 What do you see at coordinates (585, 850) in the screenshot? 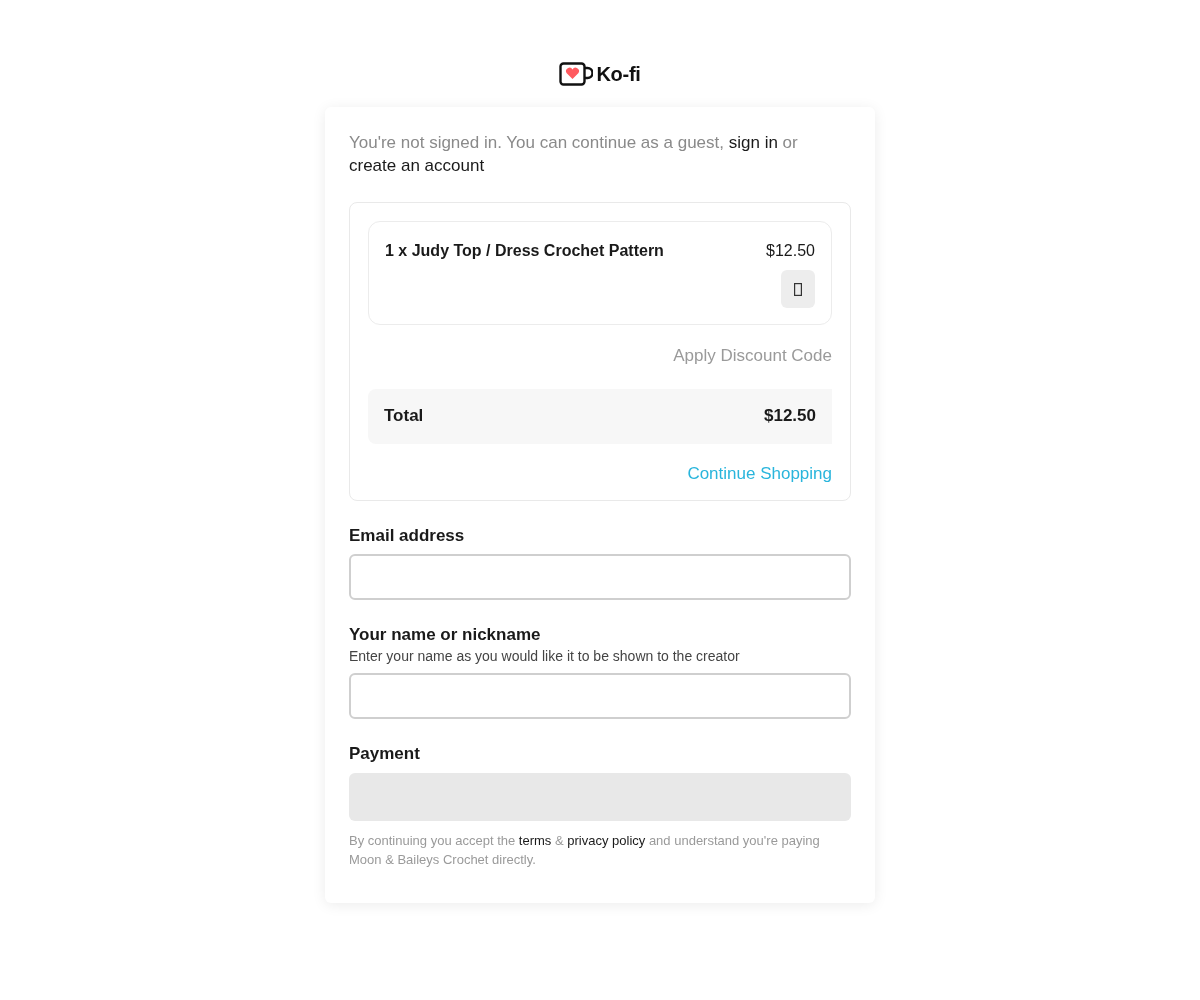
I see `terms-notice: By continuing you accept the terms & privacy policy and understand you're paying Moon & Baileys Crochet directly.` at bounding box center [585, 850].